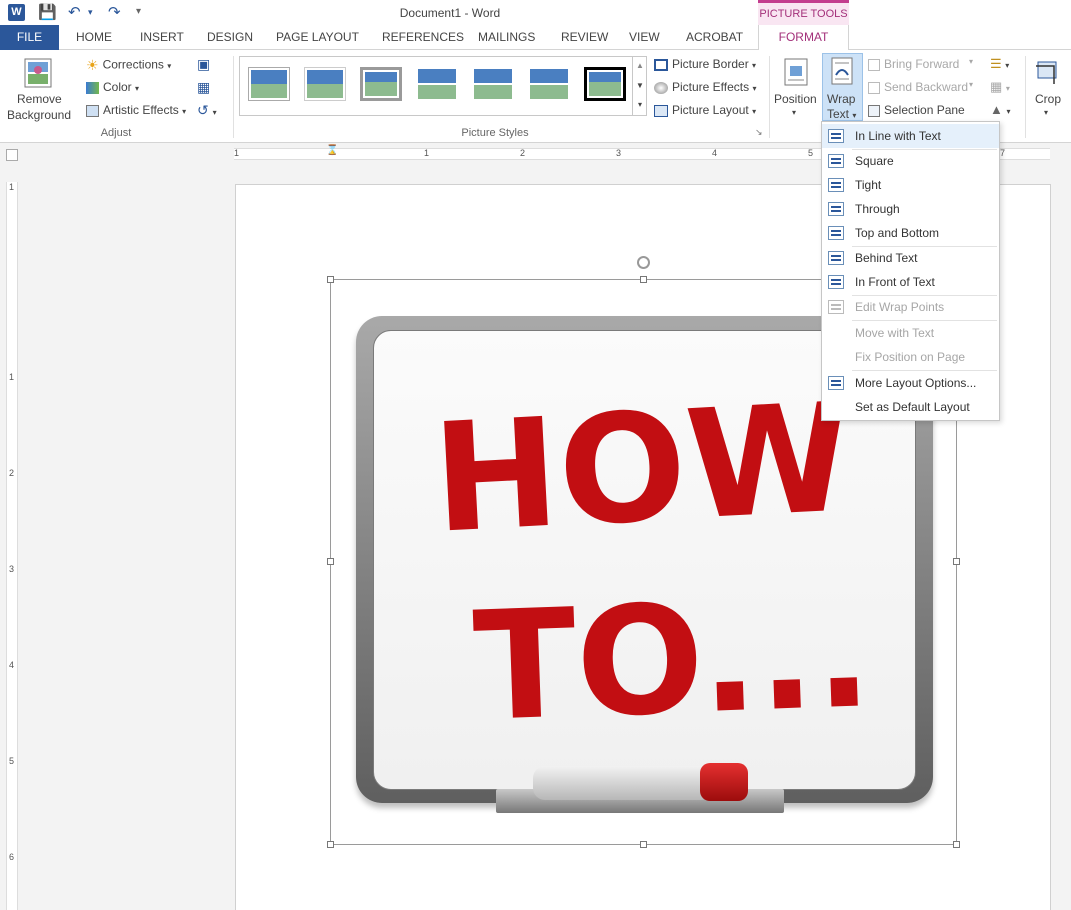 The height and width of the screenshot is (910, 1071). What do you see at coordinates (203, 87) in the screenshot?
I see `change-picture-icon: ▦` at bounding box center [203, 87].